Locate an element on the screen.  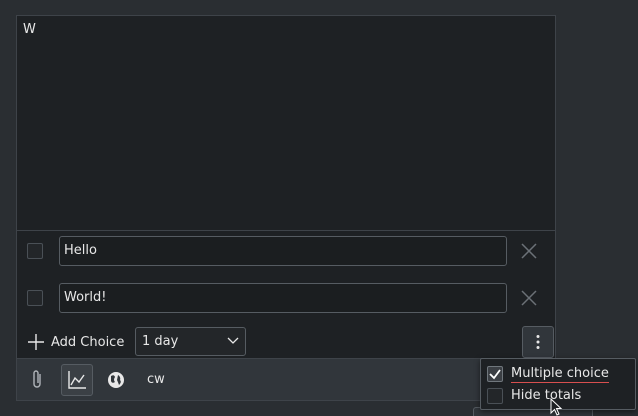
multiple-choice-checkbox is located at coordinates (495, 374).